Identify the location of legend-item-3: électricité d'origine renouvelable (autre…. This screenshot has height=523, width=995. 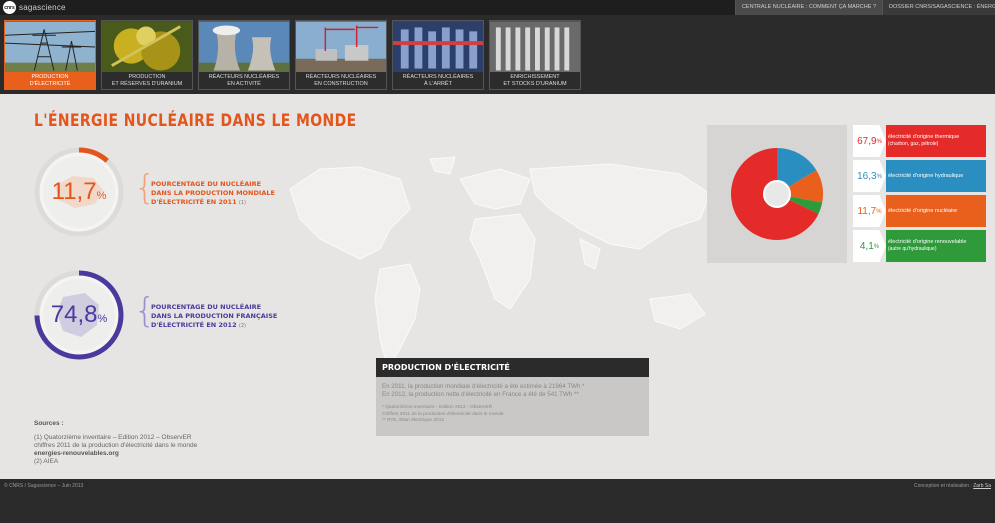
(919, 246).